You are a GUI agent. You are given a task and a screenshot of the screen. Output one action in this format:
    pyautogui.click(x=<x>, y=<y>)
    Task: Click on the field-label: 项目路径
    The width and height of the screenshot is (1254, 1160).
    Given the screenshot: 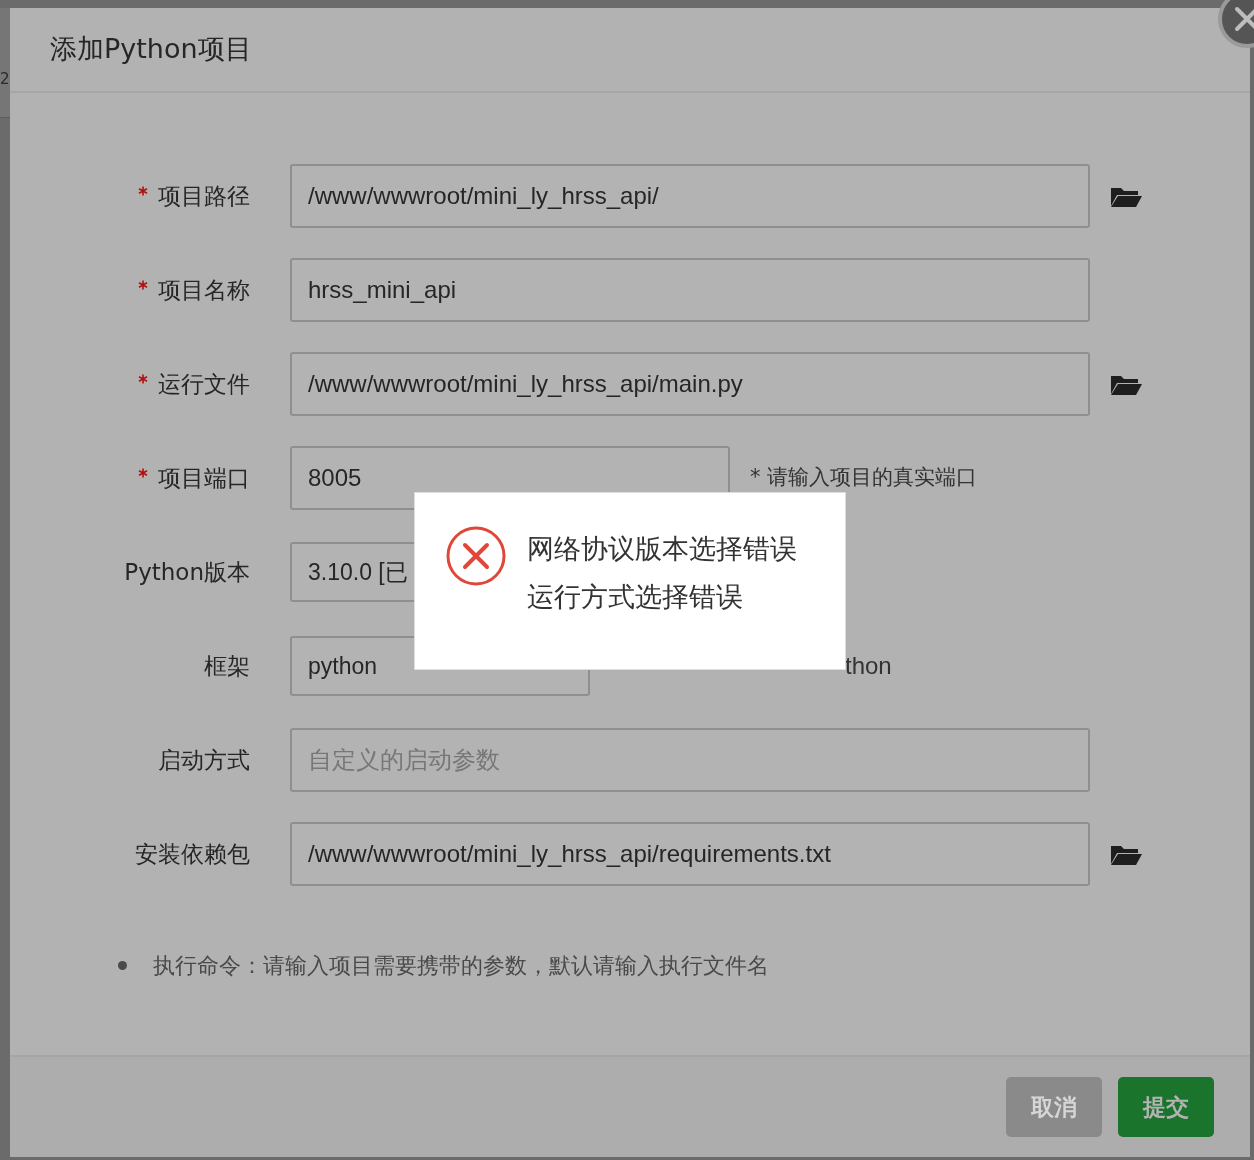 What is the action you would take?
    pyautogui.click(x=204, y=195)
    